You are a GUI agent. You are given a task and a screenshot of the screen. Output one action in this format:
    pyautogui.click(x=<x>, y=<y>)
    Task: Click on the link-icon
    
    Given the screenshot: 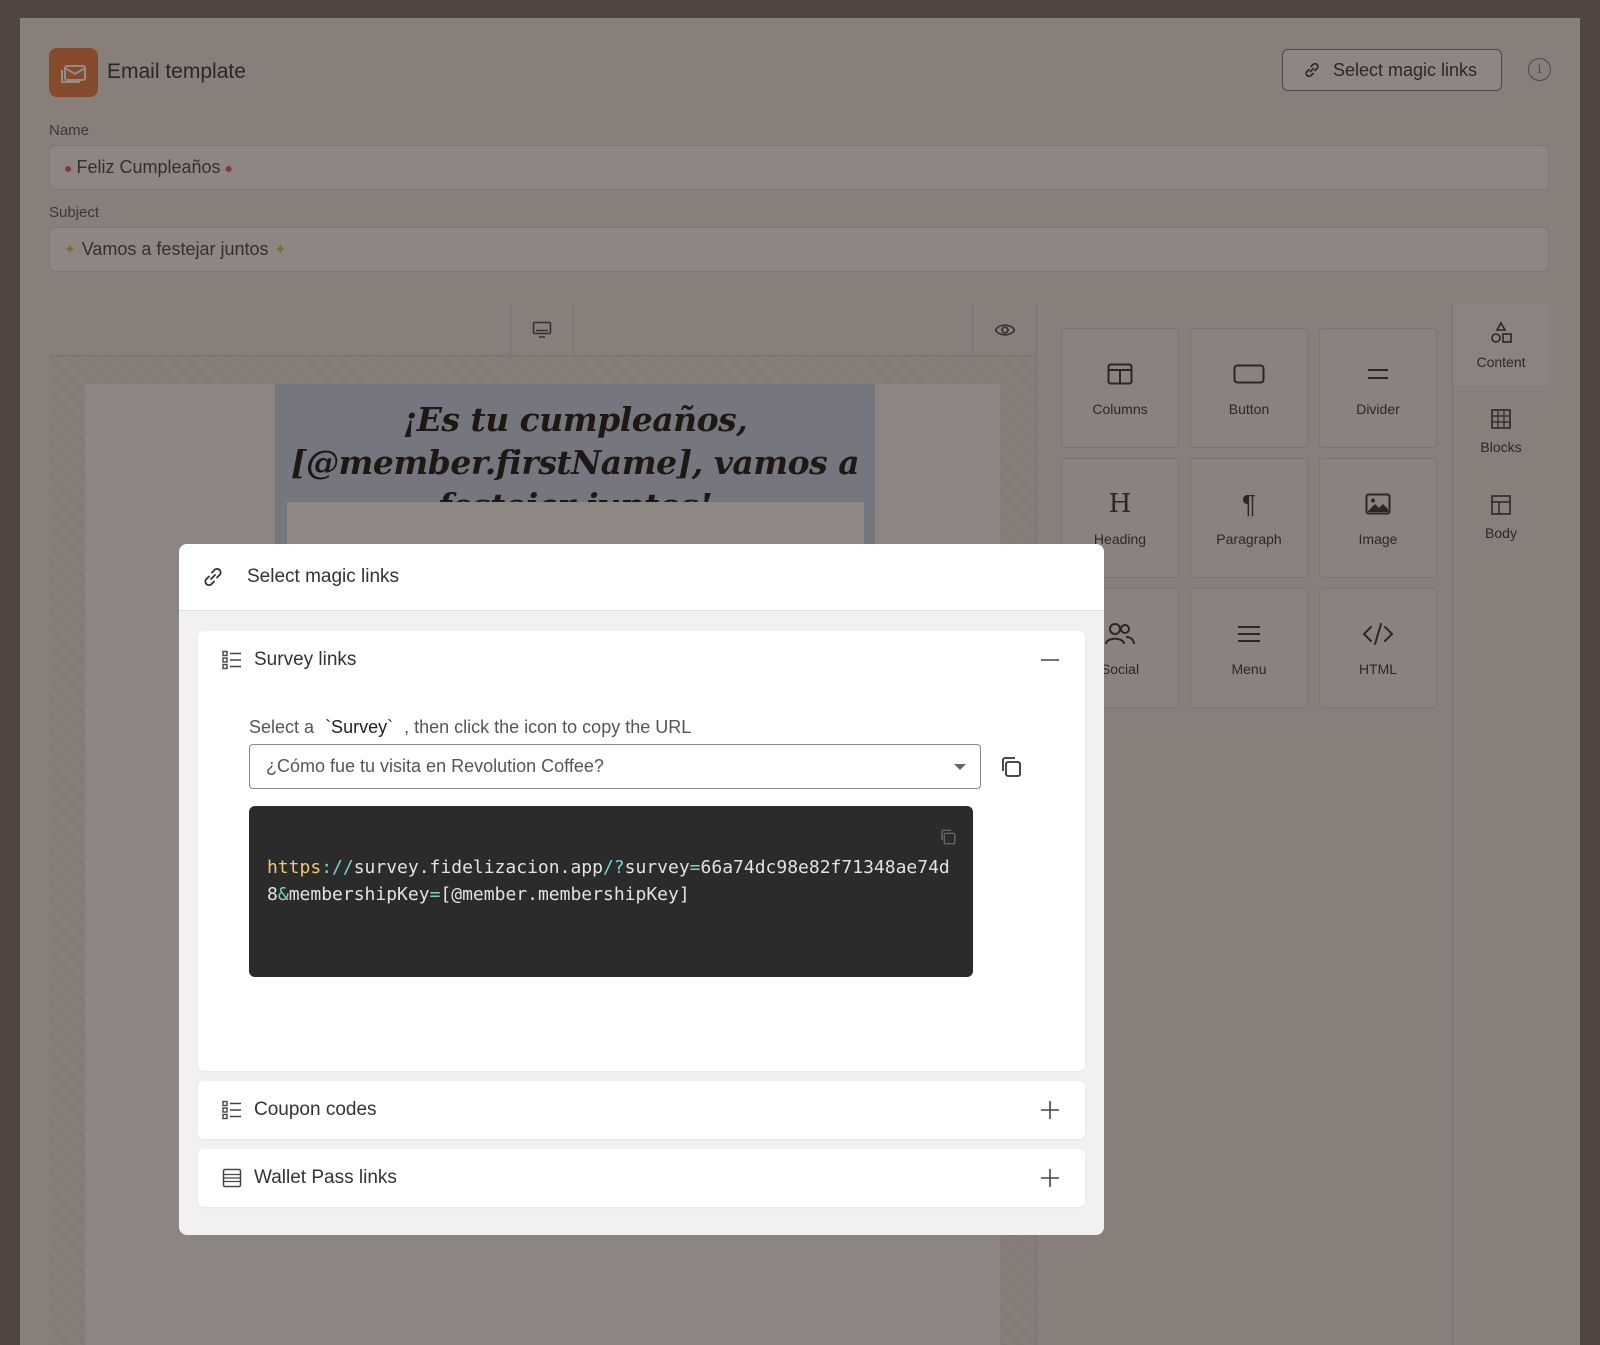 What is the action you would take?
    pyautogui.click(x=213, y=577)
    